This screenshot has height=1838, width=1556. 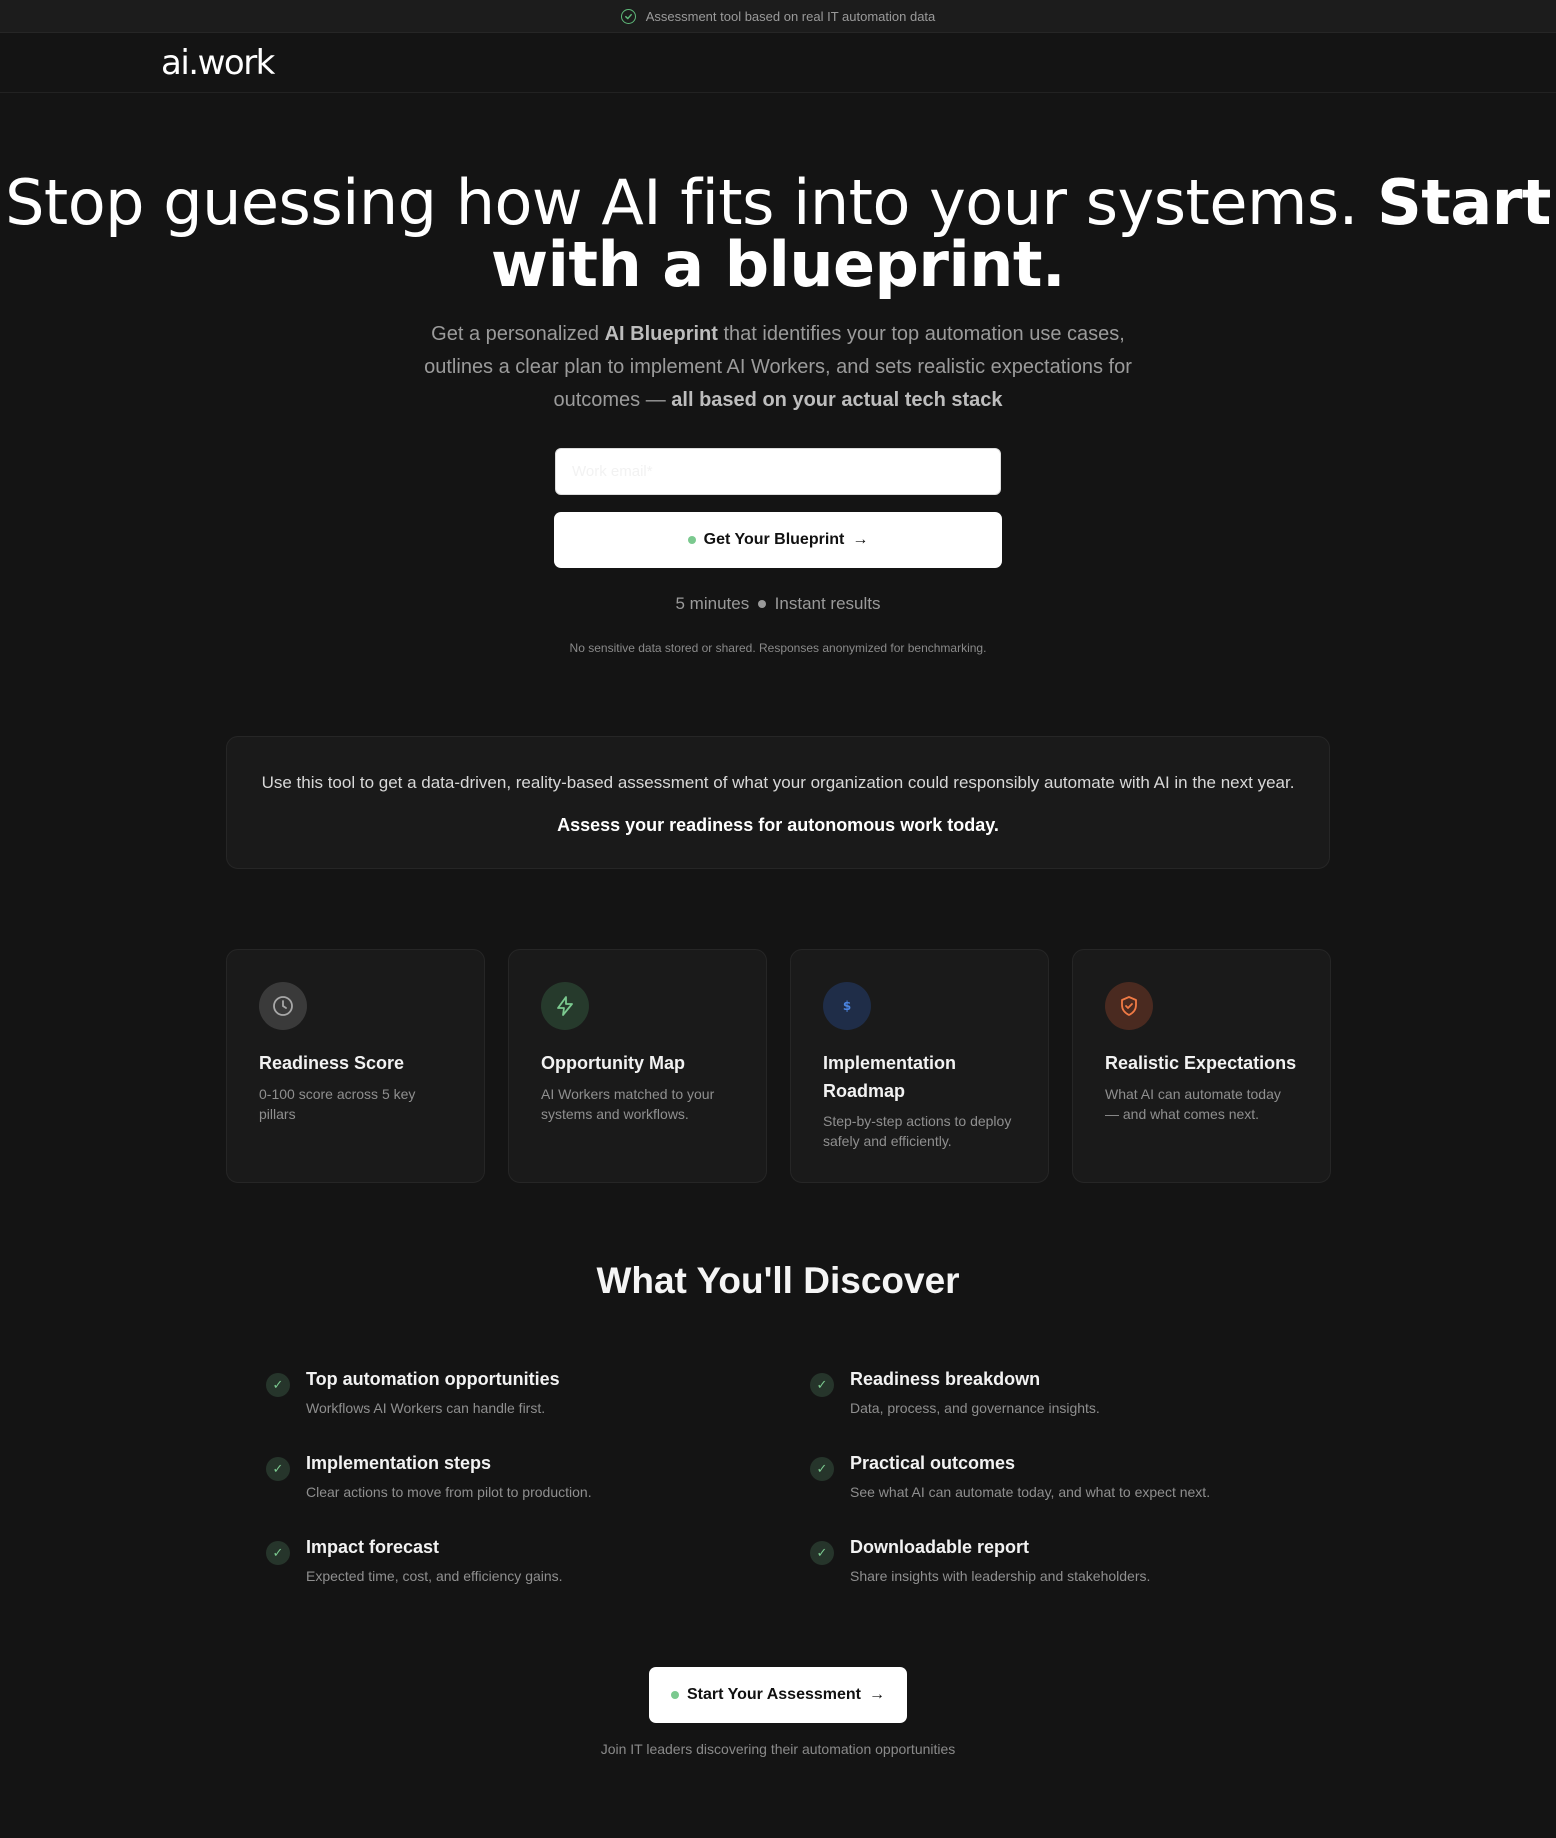 What do you see at coordinates (332, 1063) in the screenshot?
I see `card-title: Readiness Score` at bounding box center [332, 1063].